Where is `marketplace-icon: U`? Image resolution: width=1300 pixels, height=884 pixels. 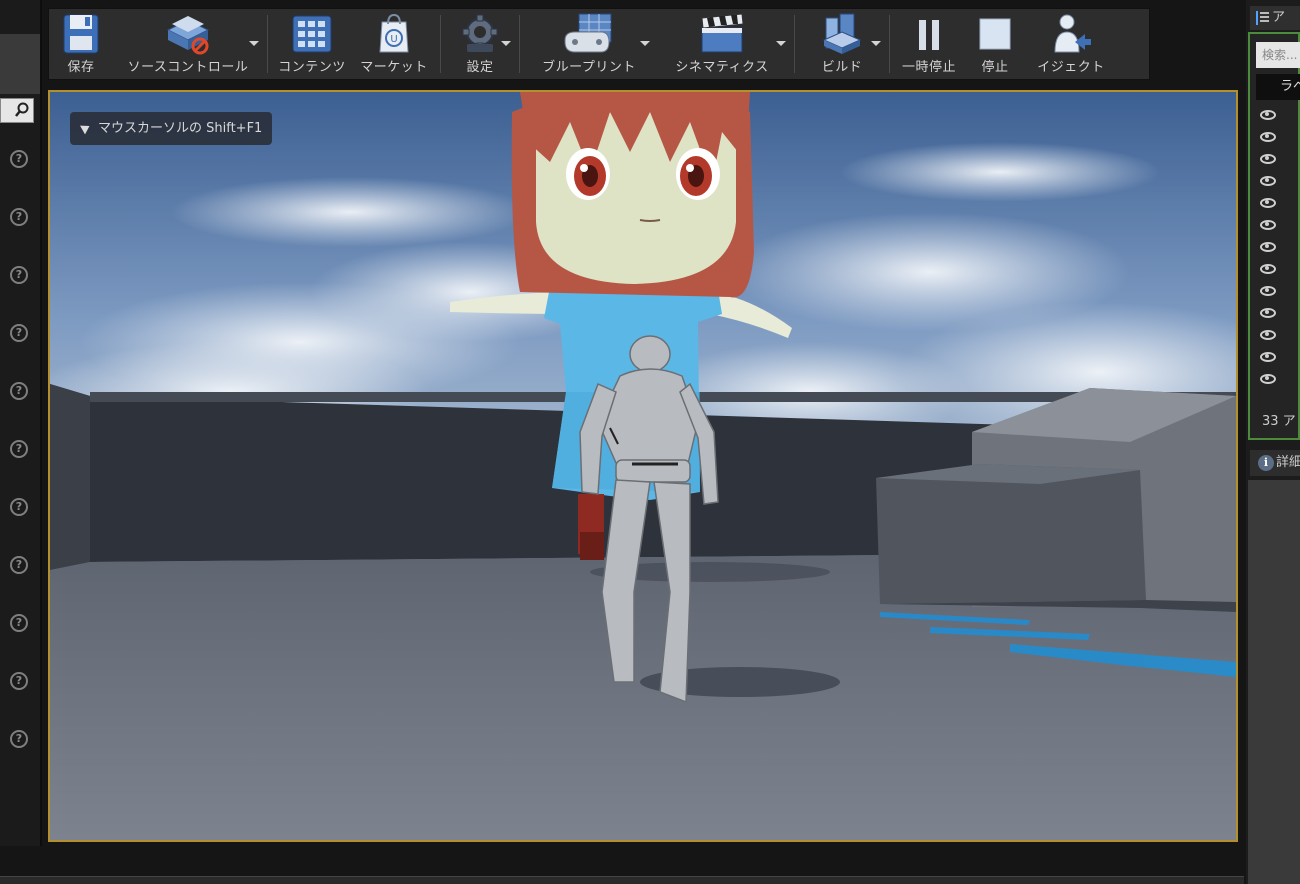
marketplace-icon: U is located at coordinates (394, 33).